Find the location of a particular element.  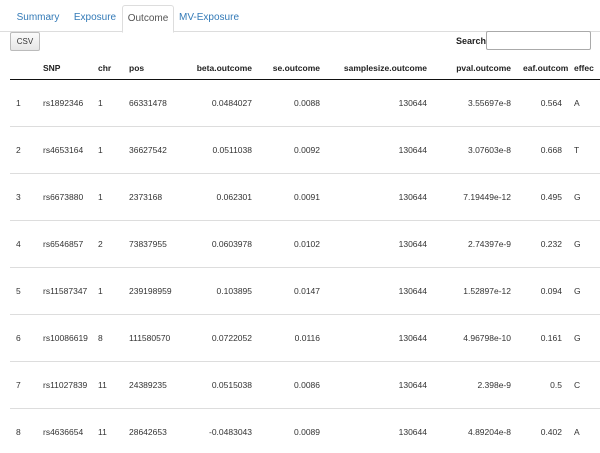

eaf-outcome-cell: 0.402 is located at coordinates (542, 430).